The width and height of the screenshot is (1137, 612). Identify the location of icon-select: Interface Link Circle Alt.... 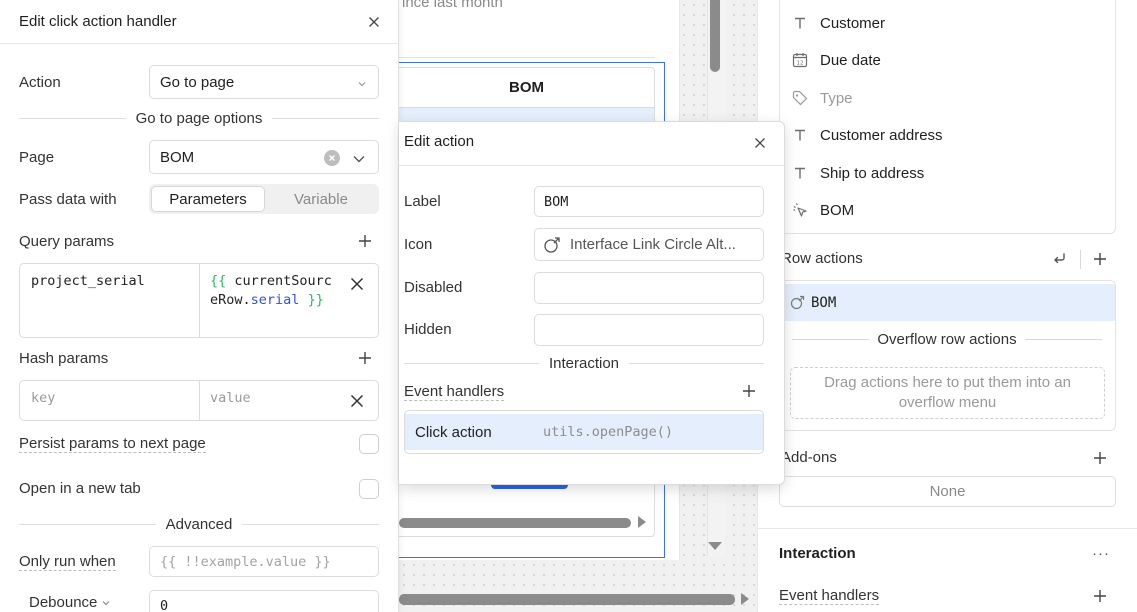
(649, 244).